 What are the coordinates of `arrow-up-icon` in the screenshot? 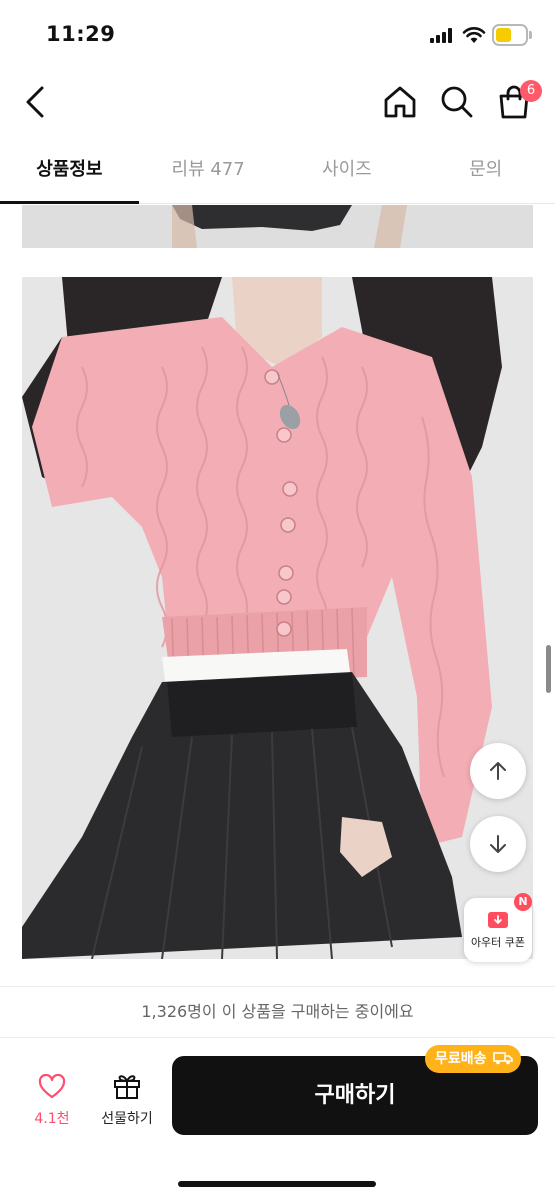 It's located at (498, 771).